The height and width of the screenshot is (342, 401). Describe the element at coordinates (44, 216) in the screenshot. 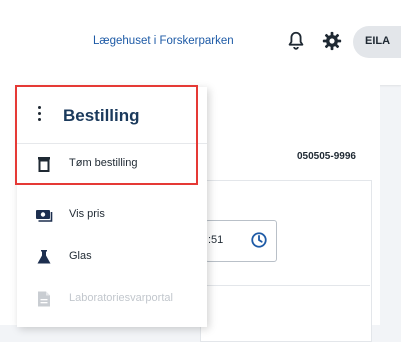

I see `money-icon` at that location.